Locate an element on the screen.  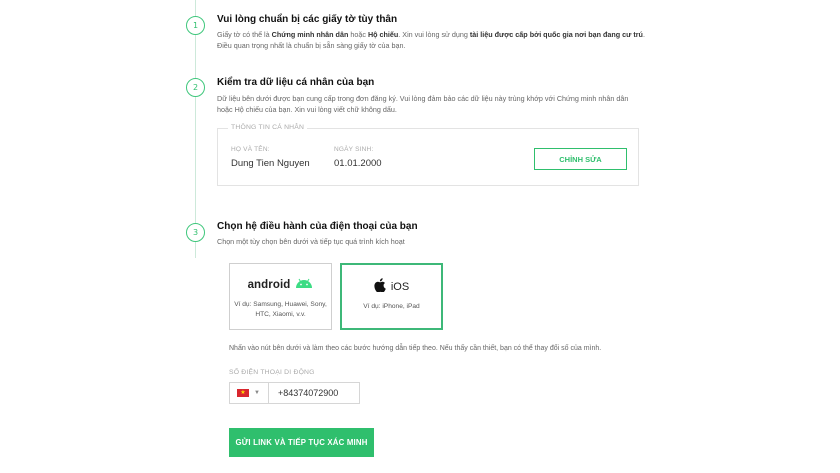
dob-value: 01.01.2000 is located at coordinates (358, 163).